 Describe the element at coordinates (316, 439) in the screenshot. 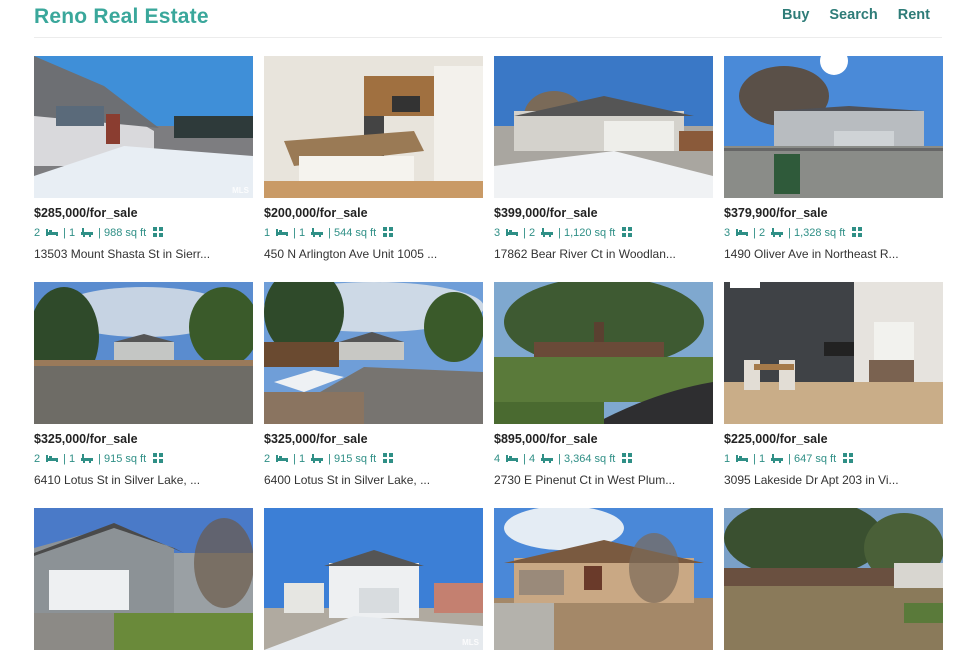

I see `listing-price: $325,000/for_sale` at that location.